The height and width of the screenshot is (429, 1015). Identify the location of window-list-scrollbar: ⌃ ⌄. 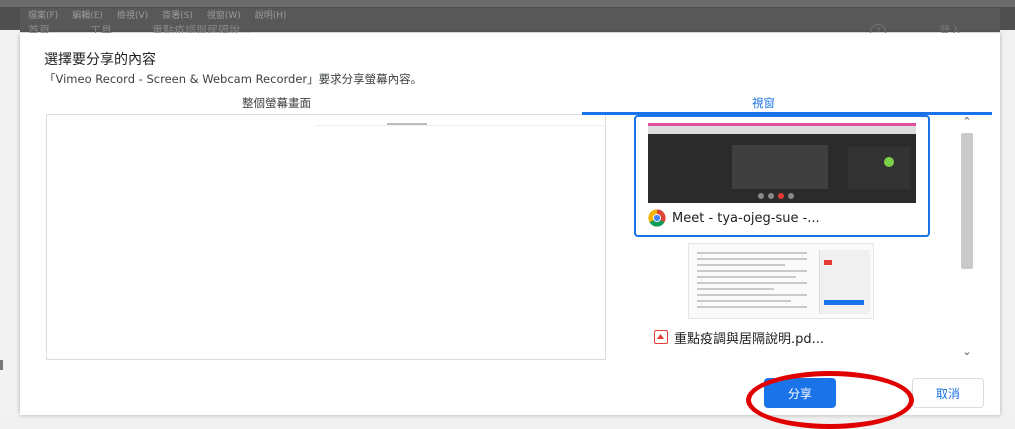
(967, 237).